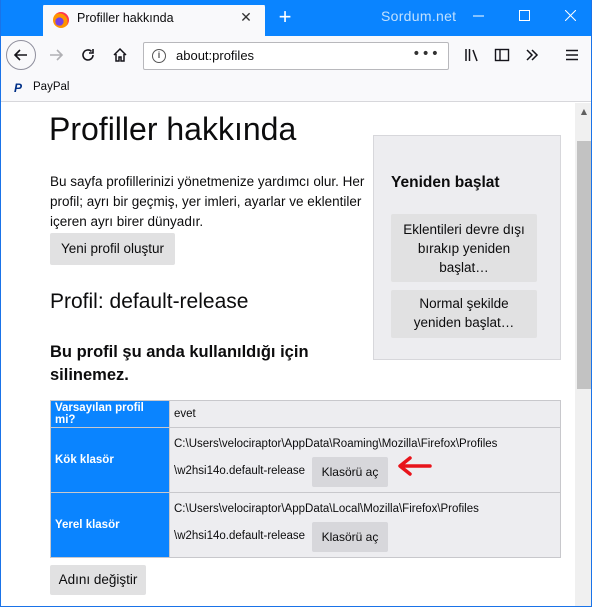 Image resolution: width=592 pixels, height=607 pixels. I want to click on sidebar-icon, so click(502, 55).